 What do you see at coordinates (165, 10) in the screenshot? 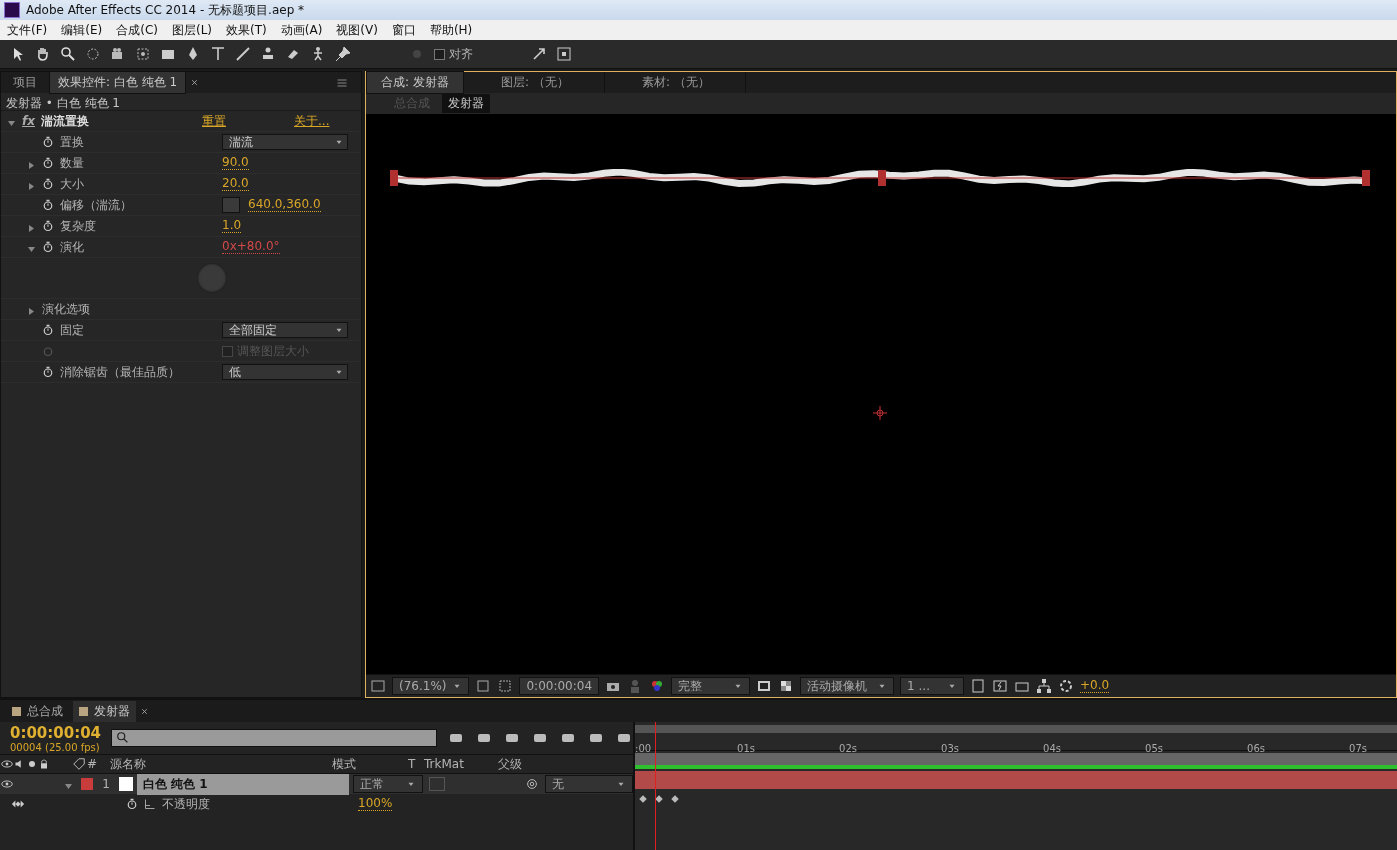
I see `window-title: Adobe After Effects CC 2014 - 无标题项目.aep *` at bounding box center [165, 10].